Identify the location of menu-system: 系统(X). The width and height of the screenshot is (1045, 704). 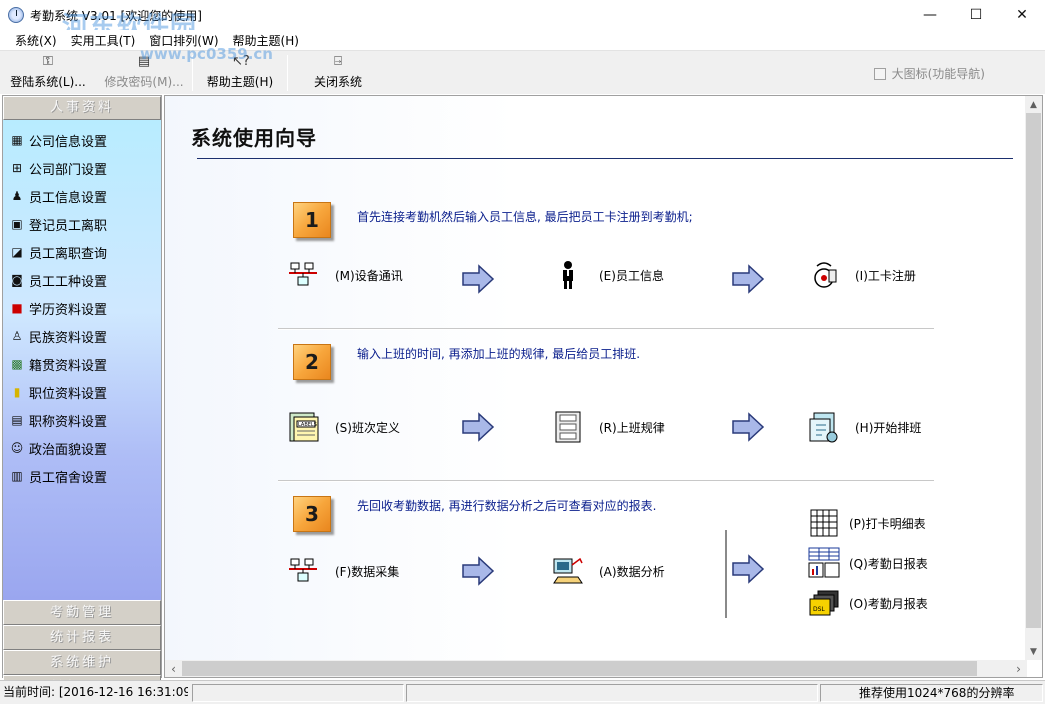
(36, 40).